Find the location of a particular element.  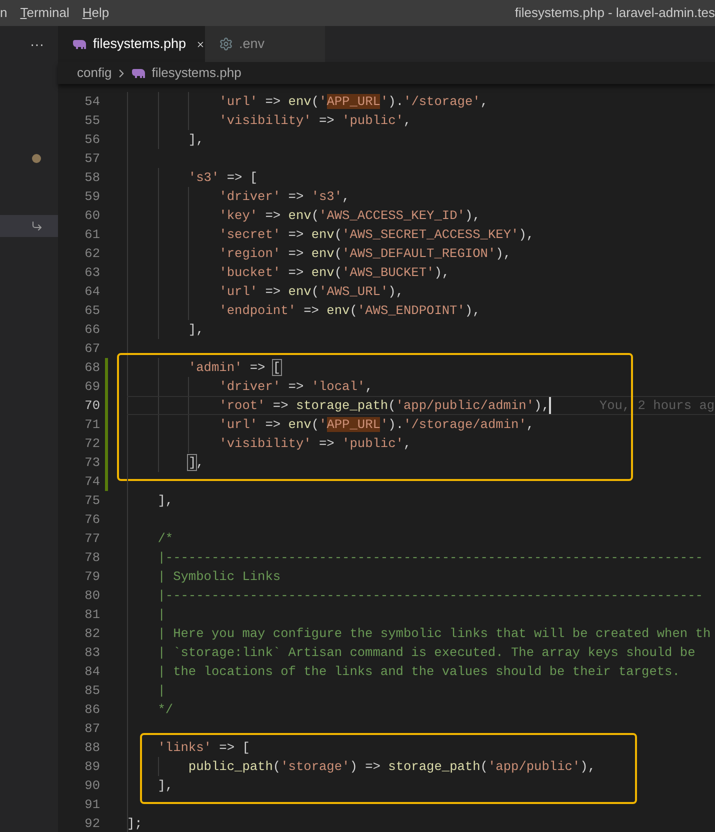

breadcrumb-item: filesystems.php is located at coordinates (197, 73).